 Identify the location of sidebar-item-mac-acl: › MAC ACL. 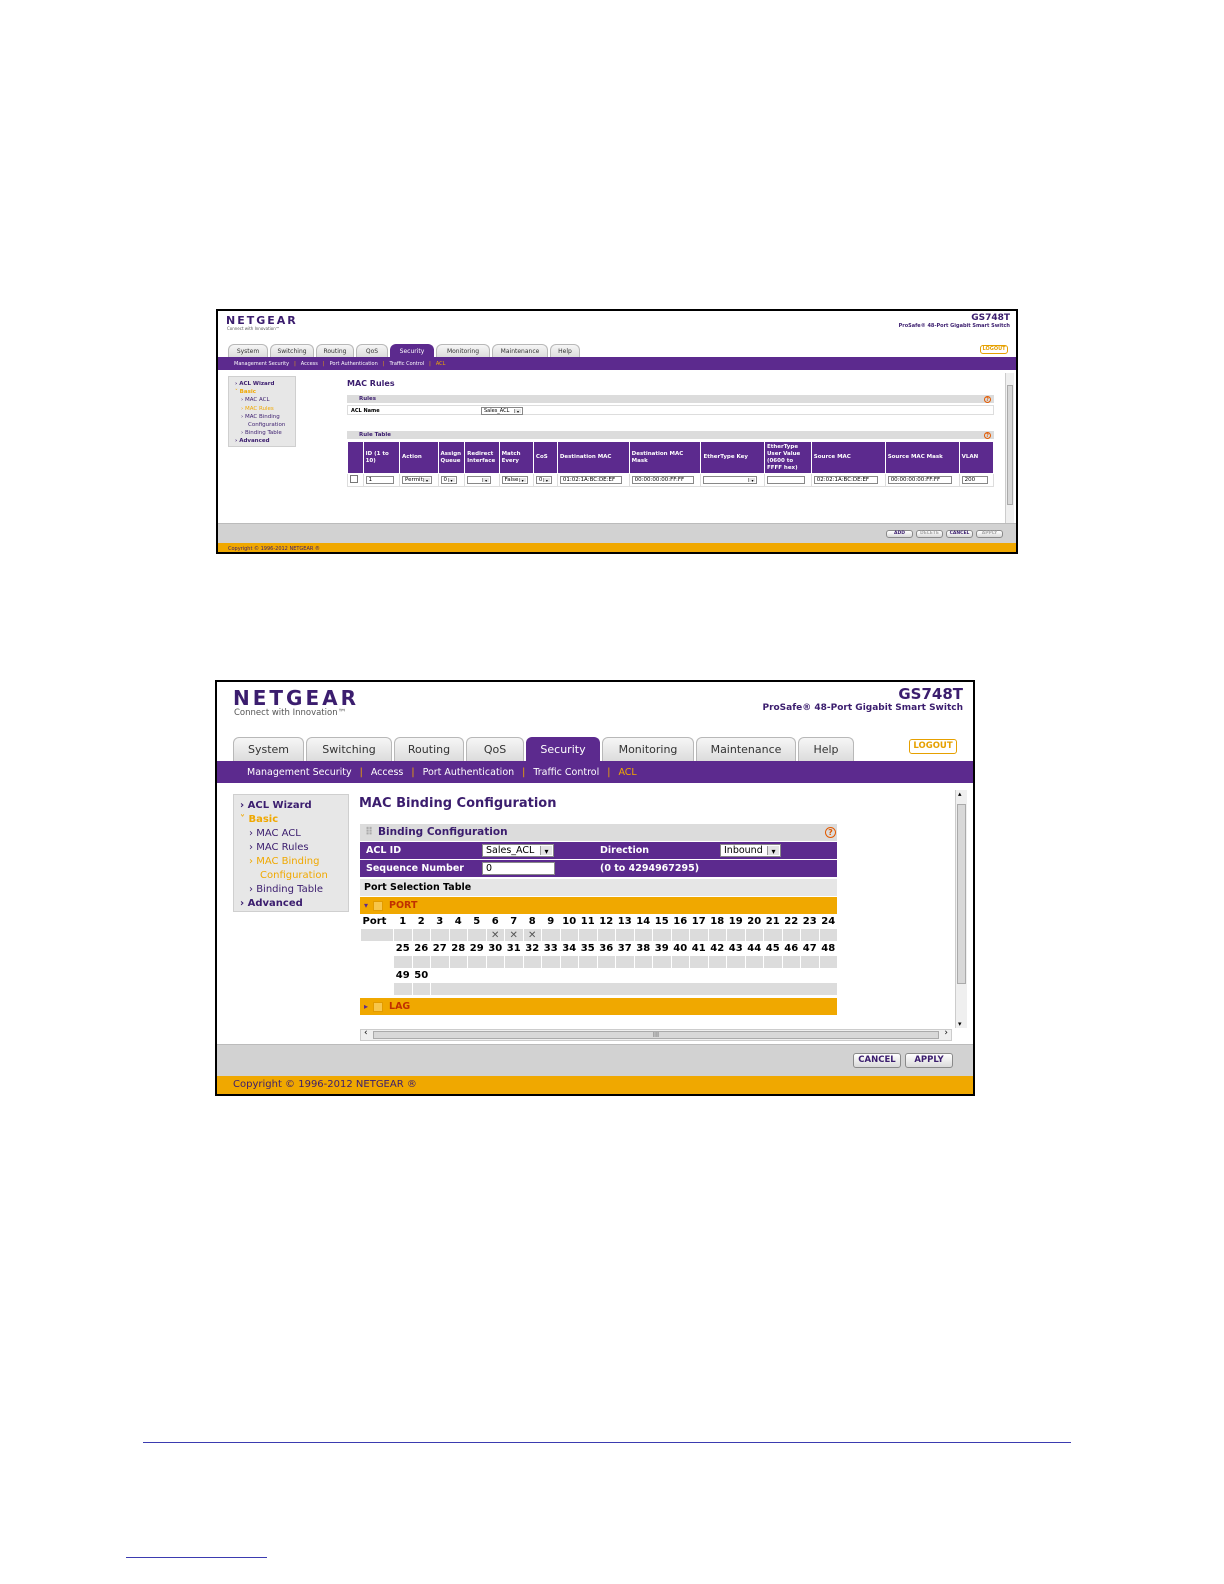
(262, 400).